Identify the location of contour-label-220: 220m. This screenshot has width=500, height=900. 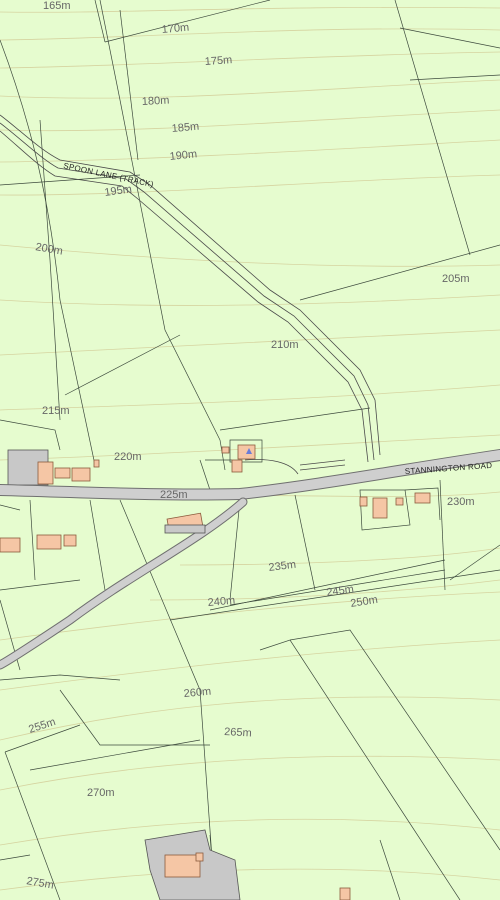
(128, 457).